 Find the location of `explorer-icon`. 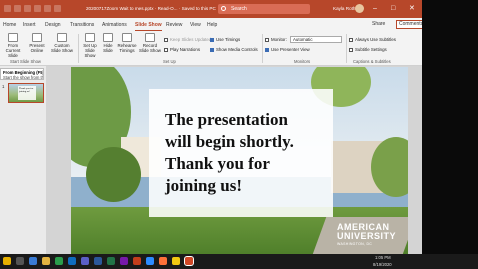

explorer-icon is located at coordinates (46, 261).